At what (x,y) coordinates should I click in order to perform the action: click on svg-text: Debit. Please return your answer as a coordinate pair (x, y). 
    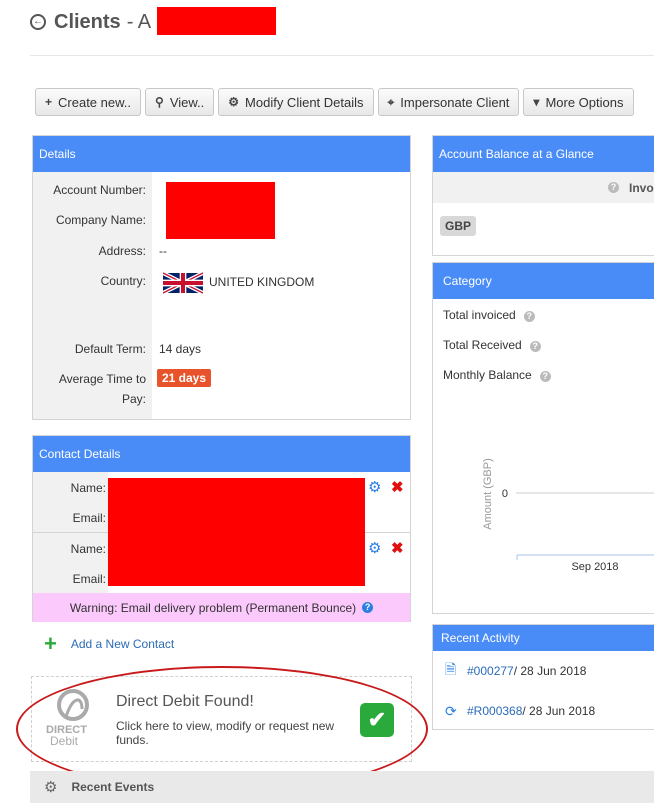
    Looking at the image, I should click on (64, 740).